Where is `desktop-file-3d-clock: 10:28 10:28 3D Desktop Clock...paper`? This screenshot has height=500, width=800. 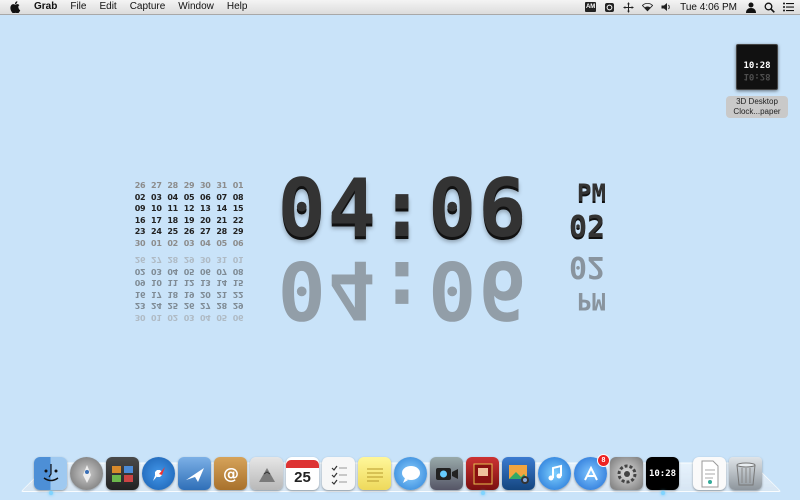
desktop-file-3d-clock: 10:28 10:28 3D Desktop Clock...paper is located at coordinates (757, 81).